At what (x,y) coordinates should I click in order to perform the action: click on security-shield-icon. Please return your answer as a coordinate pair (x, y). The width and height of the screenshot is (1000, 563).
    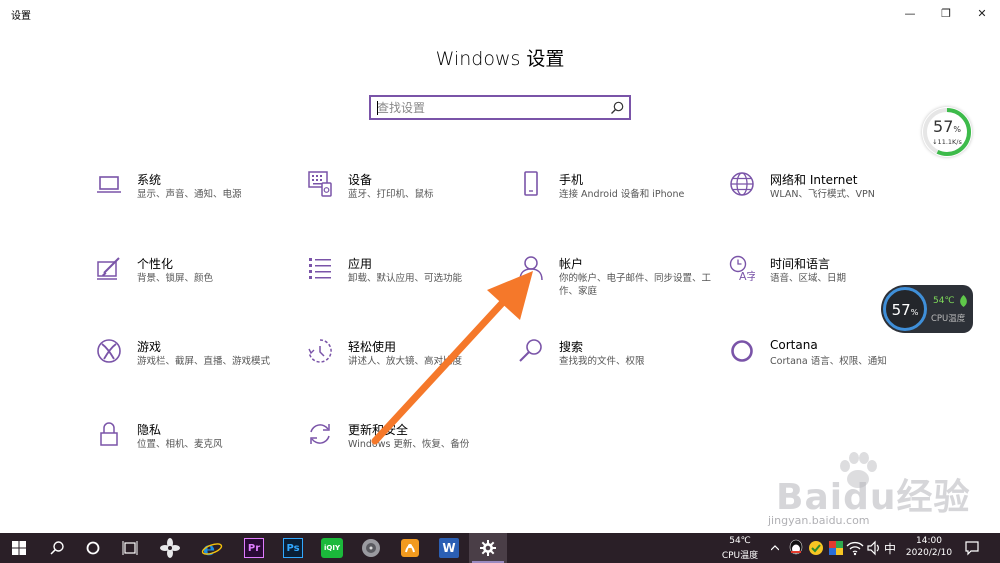
    Looking at the image, I should click on (816, 548).